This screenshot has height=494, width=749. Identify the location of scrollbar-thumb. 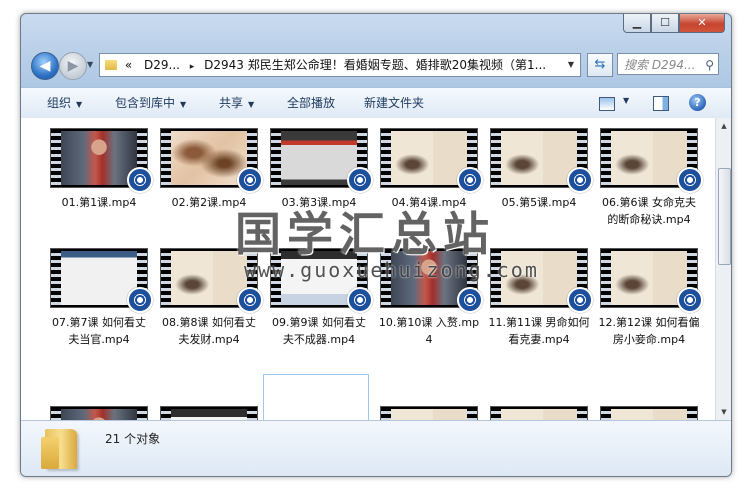
(724, 216).